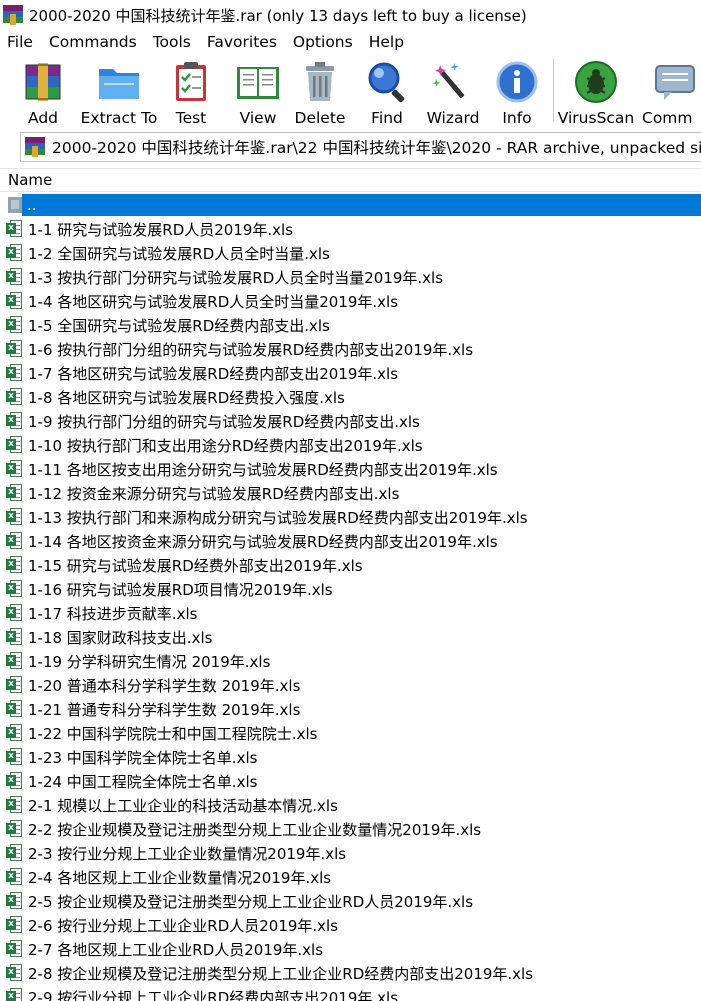 The height and width of the screenshot is (1001, 701). Describe the element at coordinates (350, 180) in the screenshot. I see `column-header-name: Name` at that location.